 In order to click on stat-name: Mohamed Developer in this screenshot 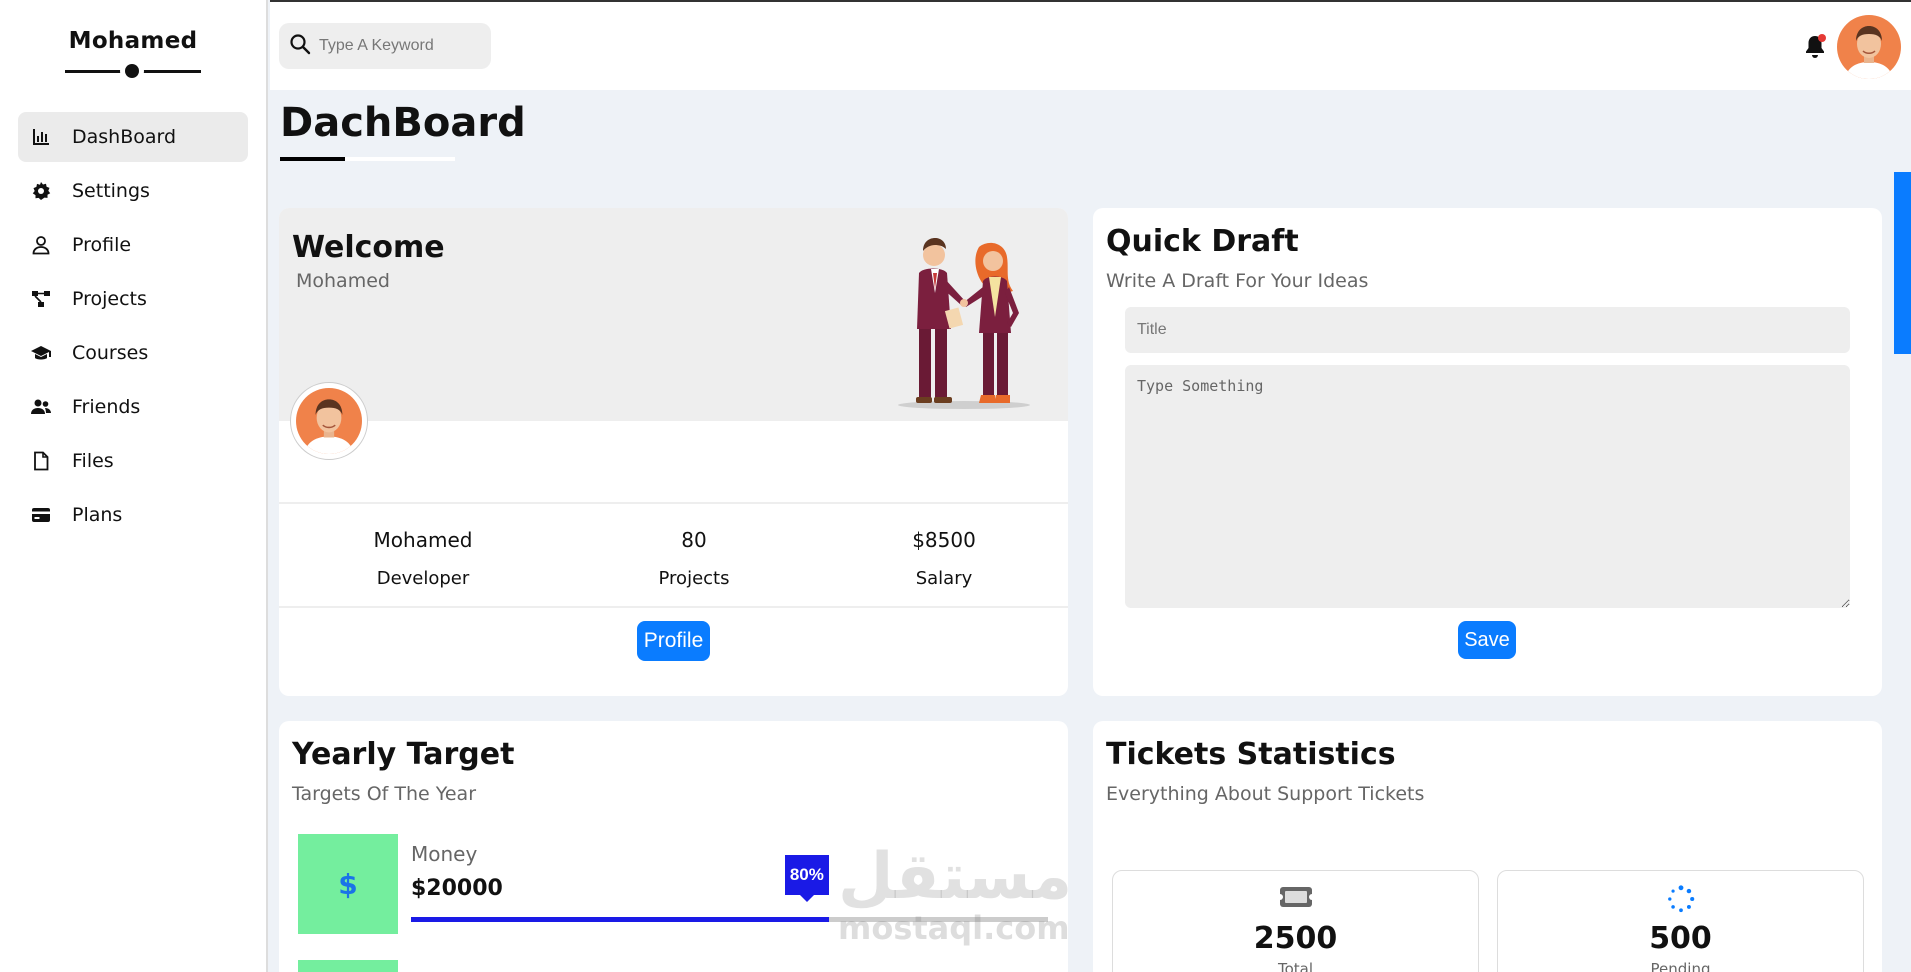, I will do `click(423, 558)`.